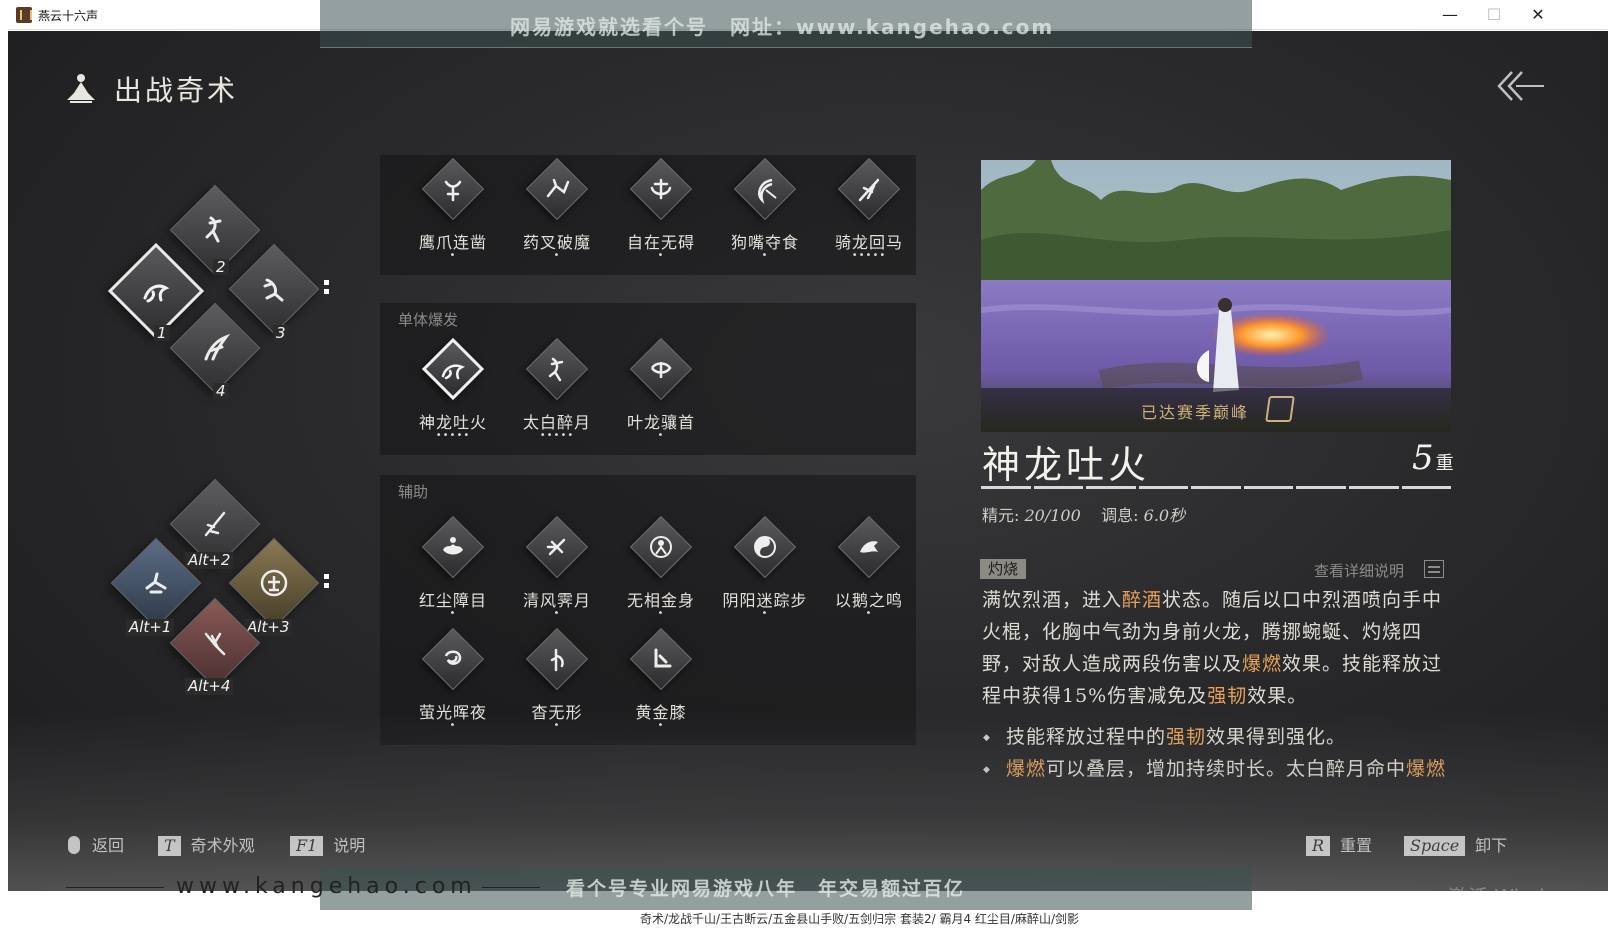 This screenshot has height=939, width=1616. What do you see at coordinates (96, 844) in the screenshot?
I see `hint-back: 返回` at bounding box center [96, 844].